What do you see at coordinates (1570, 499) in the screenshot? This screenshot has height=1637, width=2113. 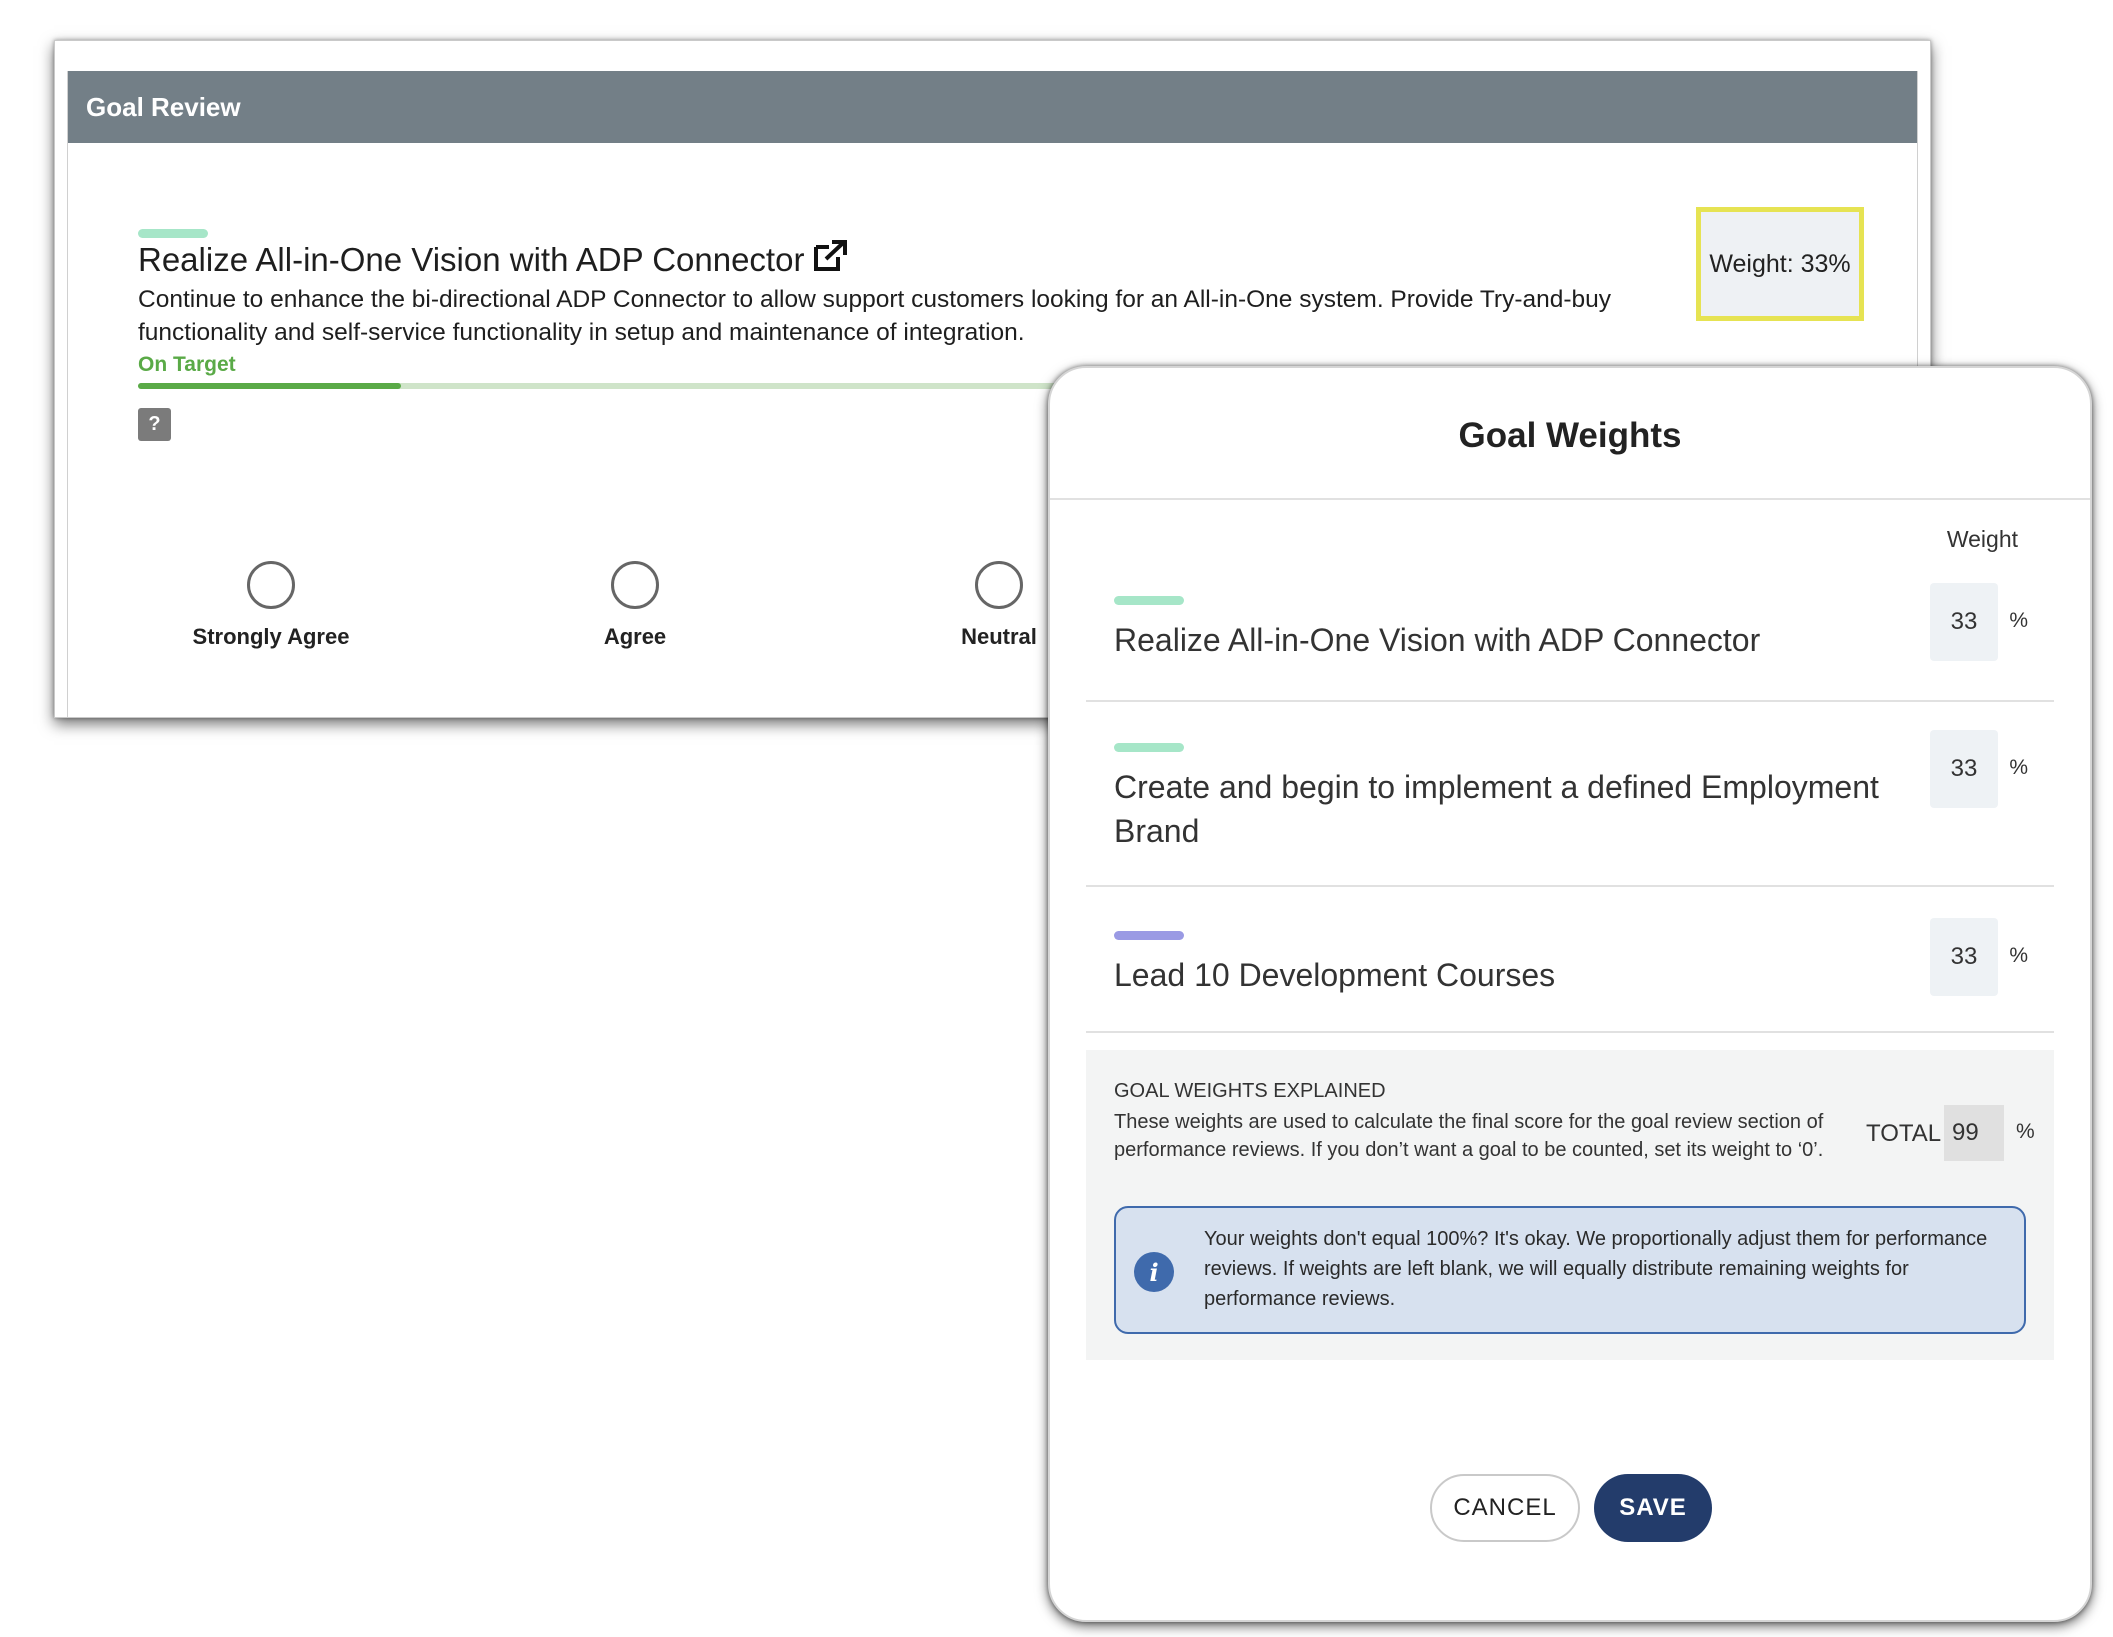 I see `modal-divider` at bounding box center [1570, 499].